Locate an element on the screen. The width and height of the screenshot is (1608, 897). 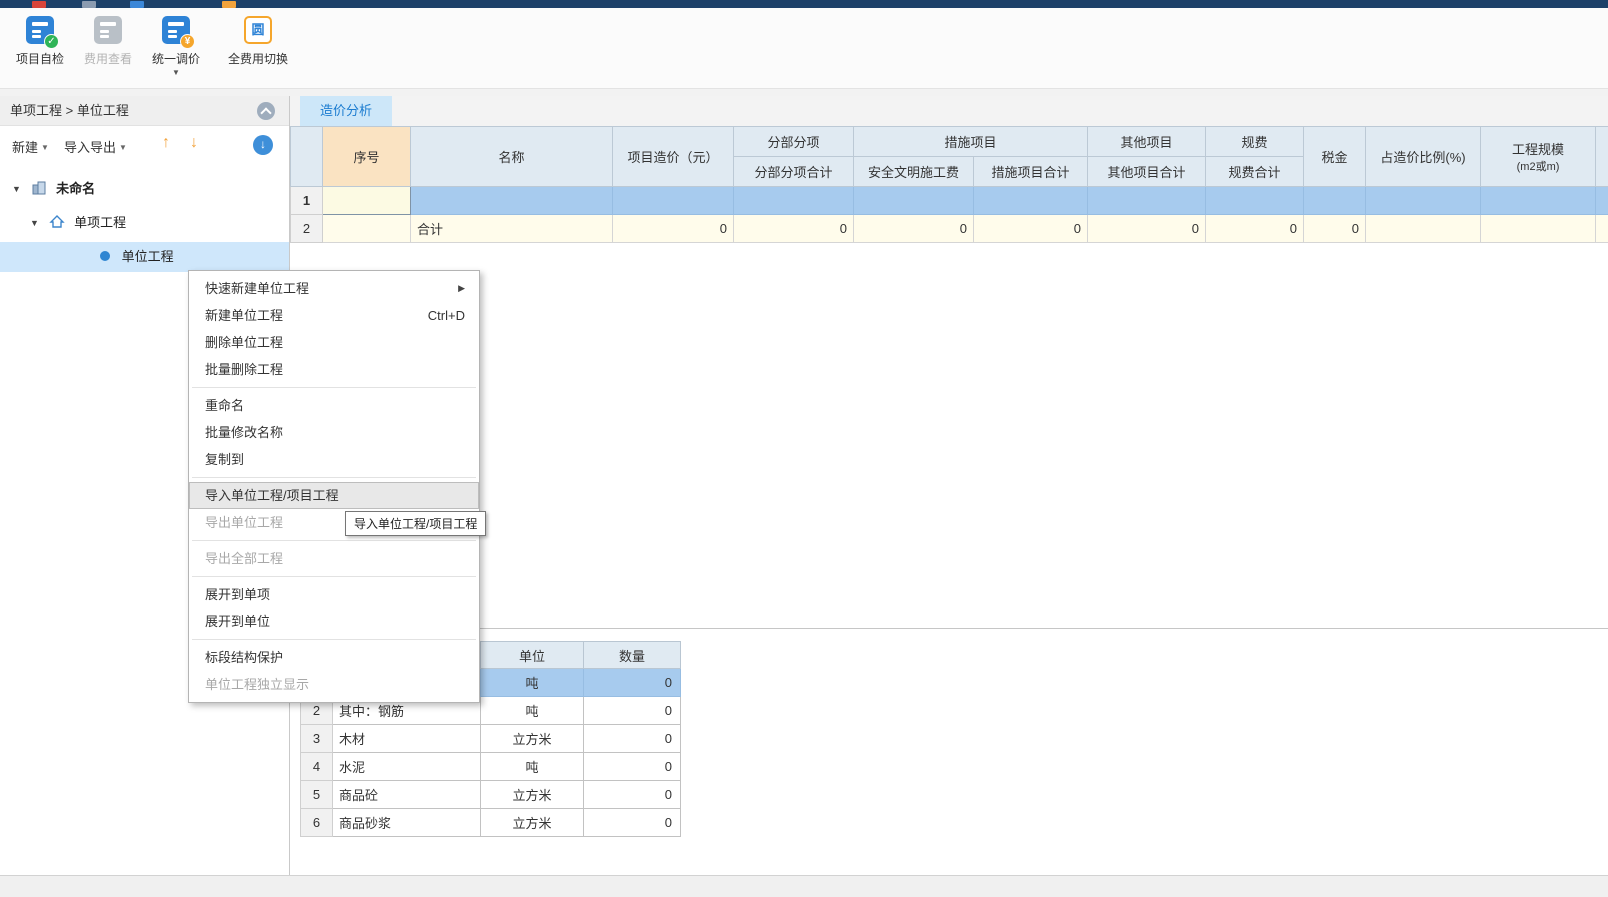
tooltip: 导入单位工程/项目工程 is located at coordinates (416, 523).